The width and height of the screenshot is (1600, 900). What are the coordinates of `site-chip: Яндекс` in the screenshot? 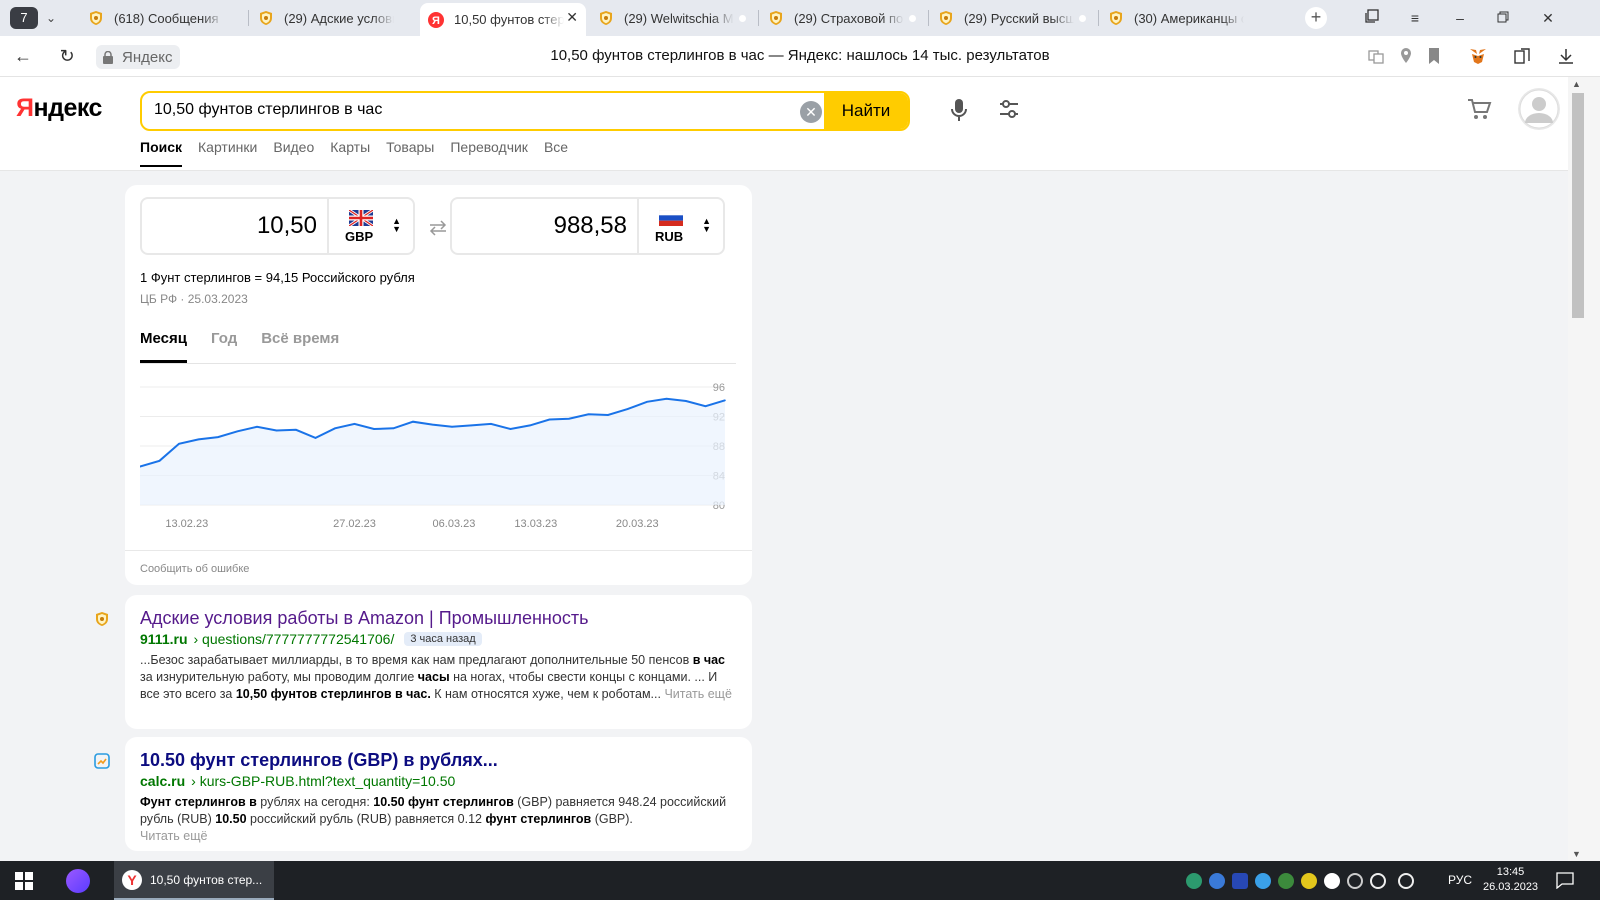 It's located at (138, 57).